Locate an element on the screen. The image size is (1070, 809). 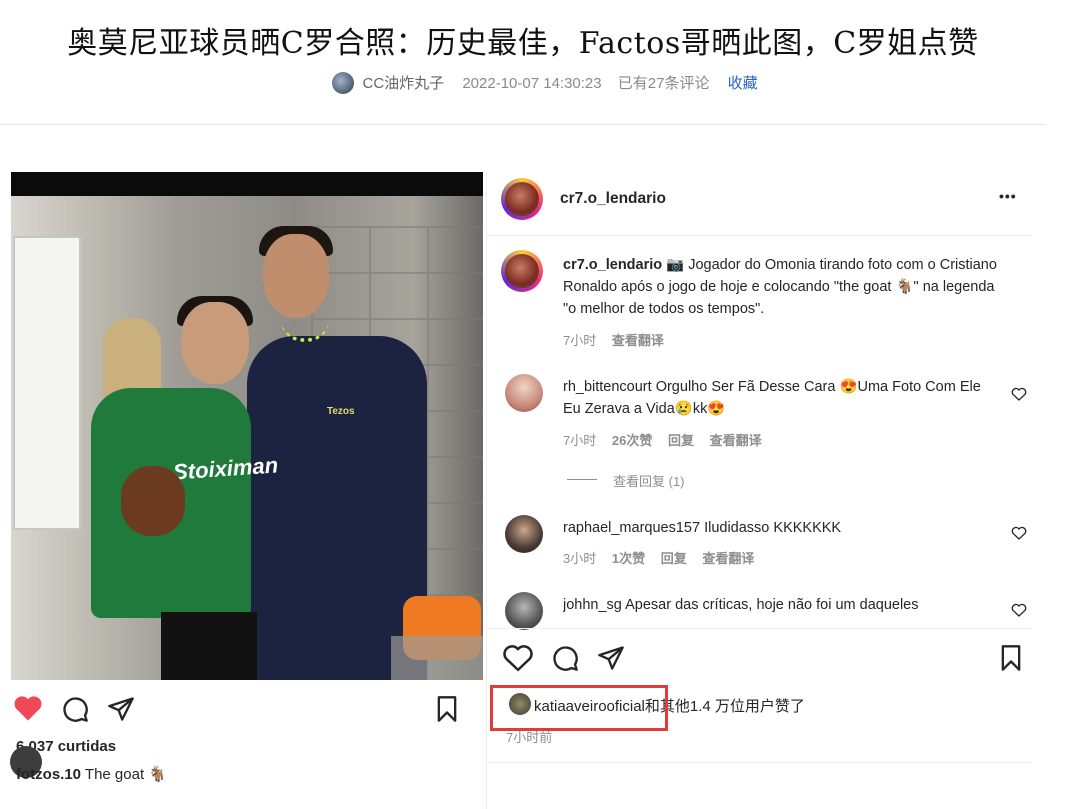
player-shorts is located at coordinates (209, 646).